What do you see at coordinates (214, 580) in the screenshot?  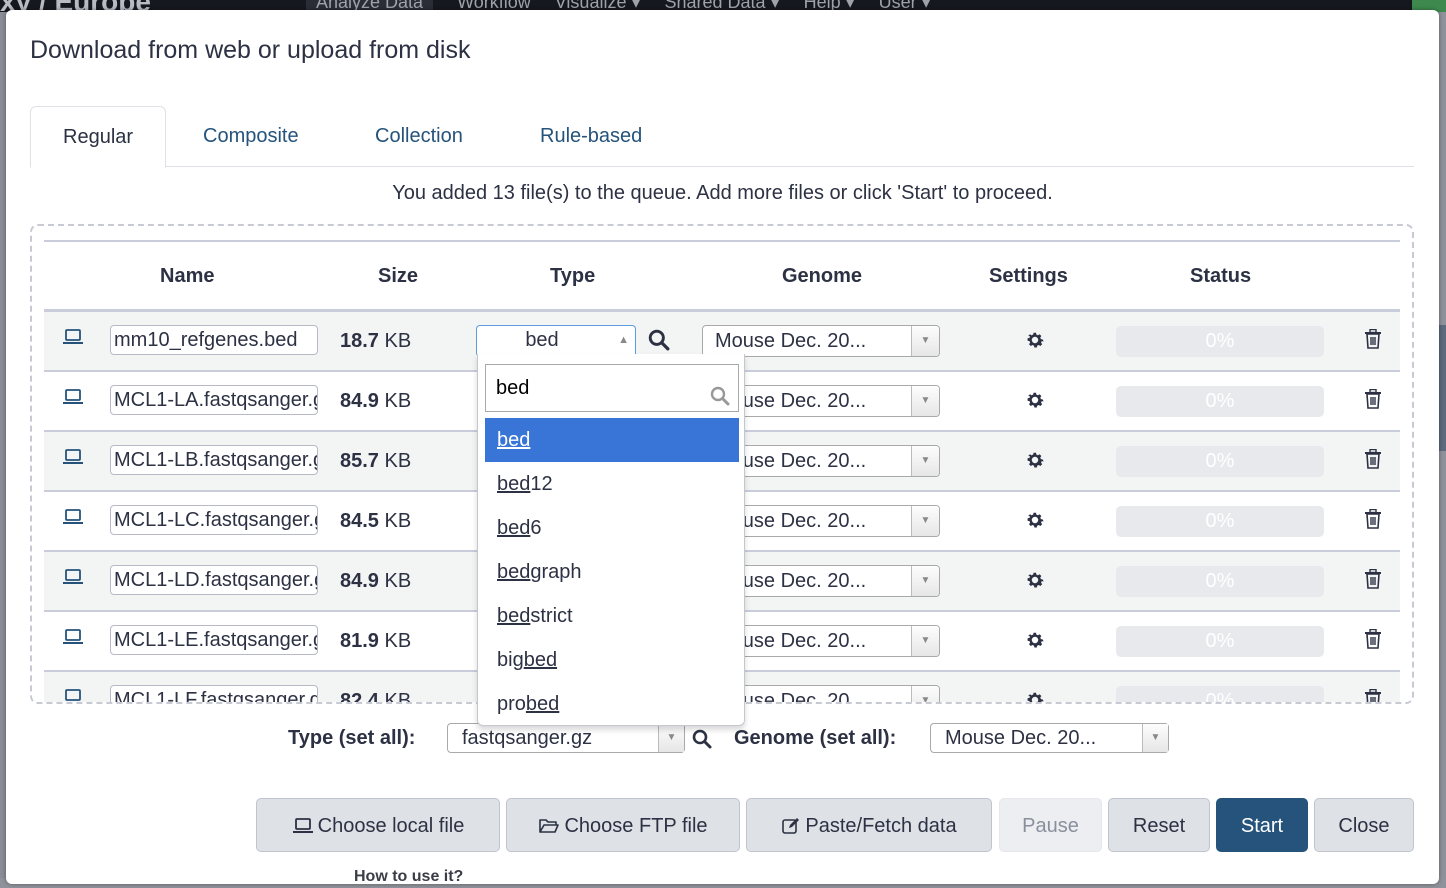 I see `file-name-input: MCL1-LD.fastqsanger.gz` at bounding box center [214, 580].